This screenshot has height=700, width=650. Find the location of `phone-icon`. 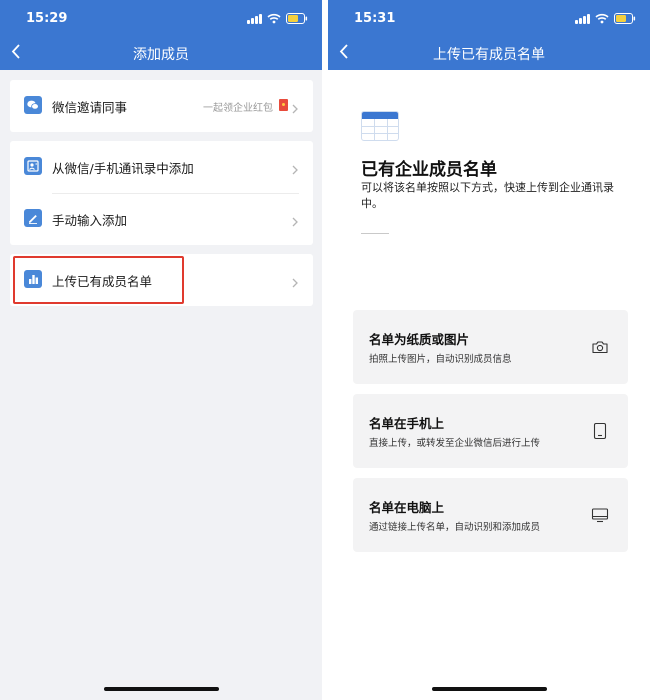

phone-icon is located at coordinates (600, 431).